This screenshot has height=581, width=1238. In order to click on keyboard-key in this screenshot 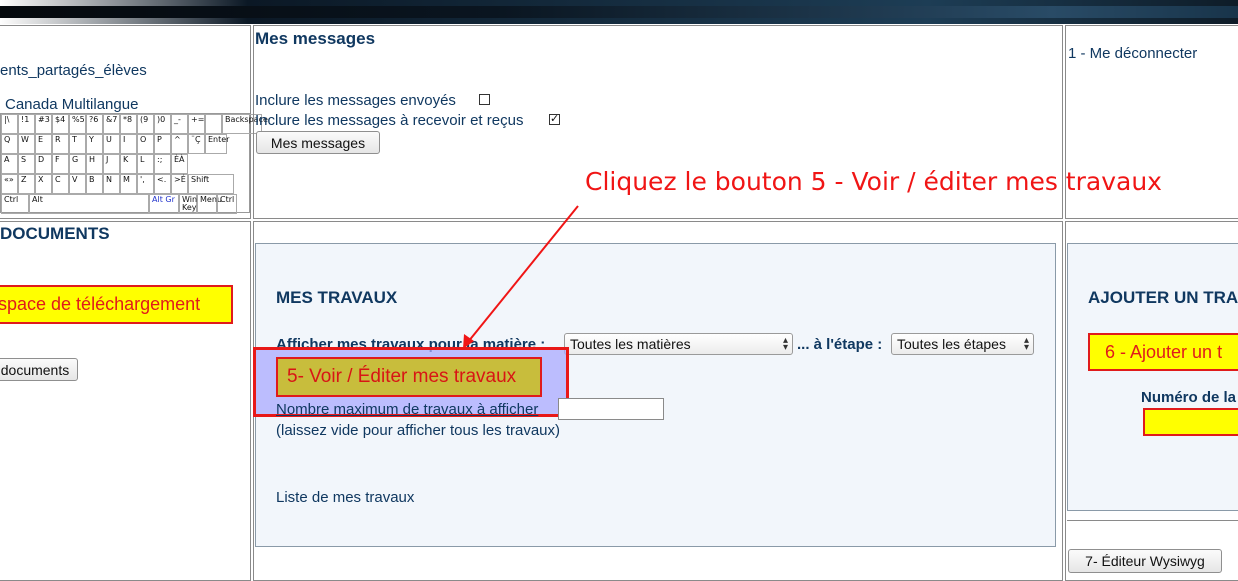, I will do `click(213, 124)`.